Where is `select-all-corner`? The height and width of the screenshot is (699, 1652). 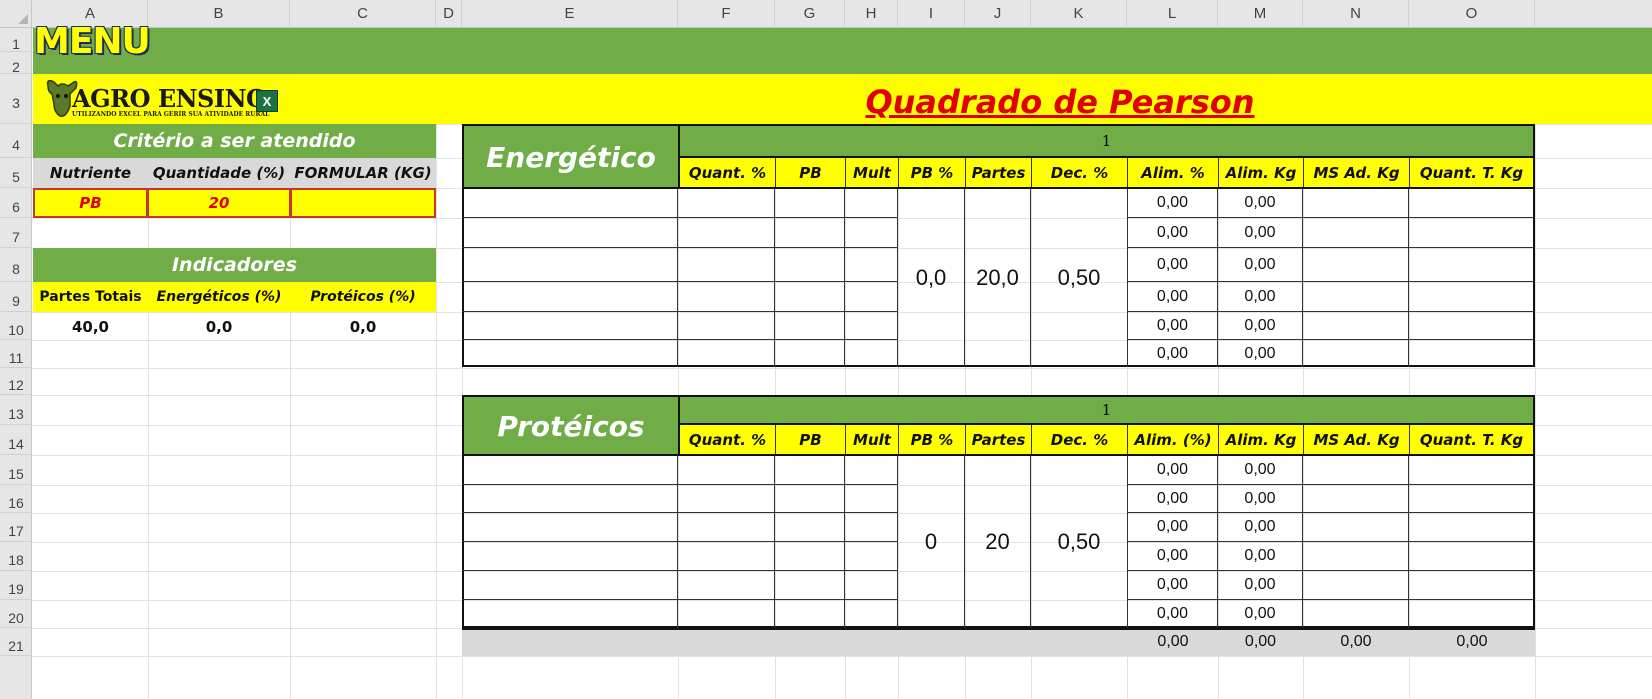 select-all-corner is located at coordinates (16, 14).